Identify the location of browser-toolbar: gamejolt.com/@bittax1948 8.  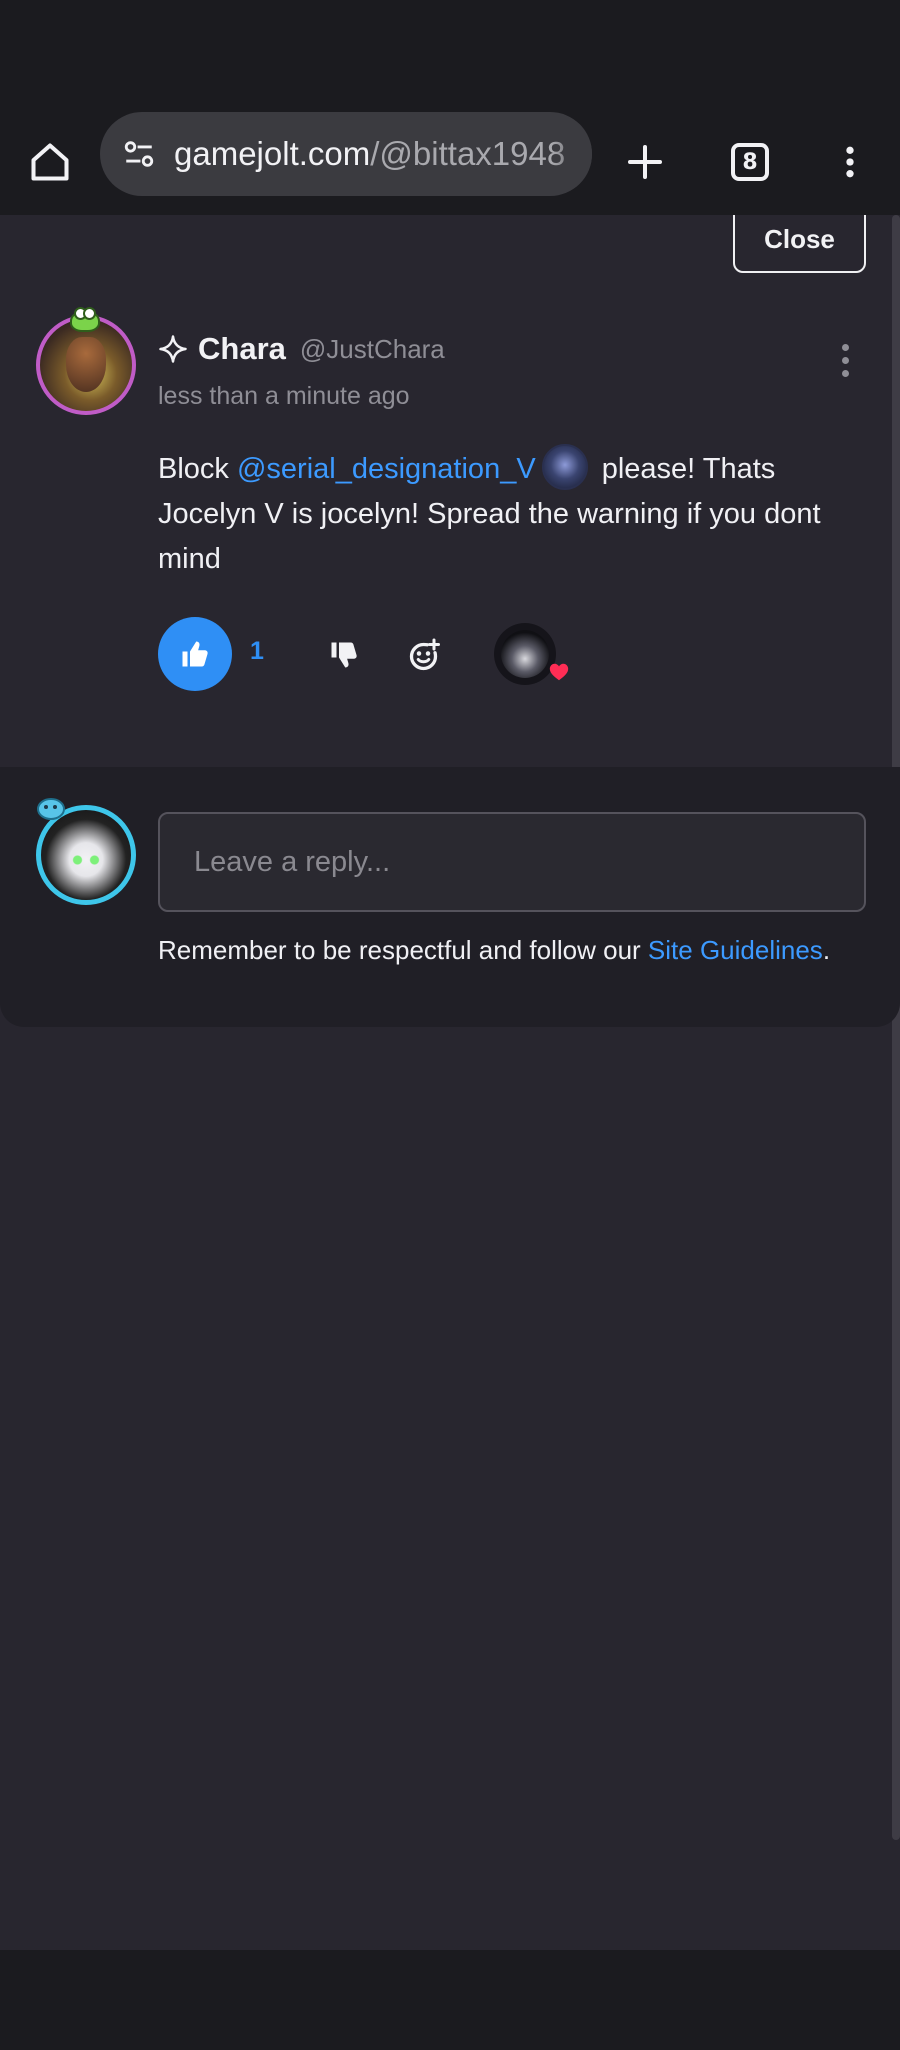
(450, 162).